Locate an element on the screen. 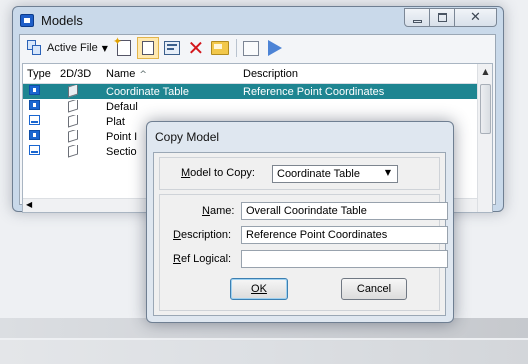  column-header-name-label: Name is located at coordinates (121, 73).